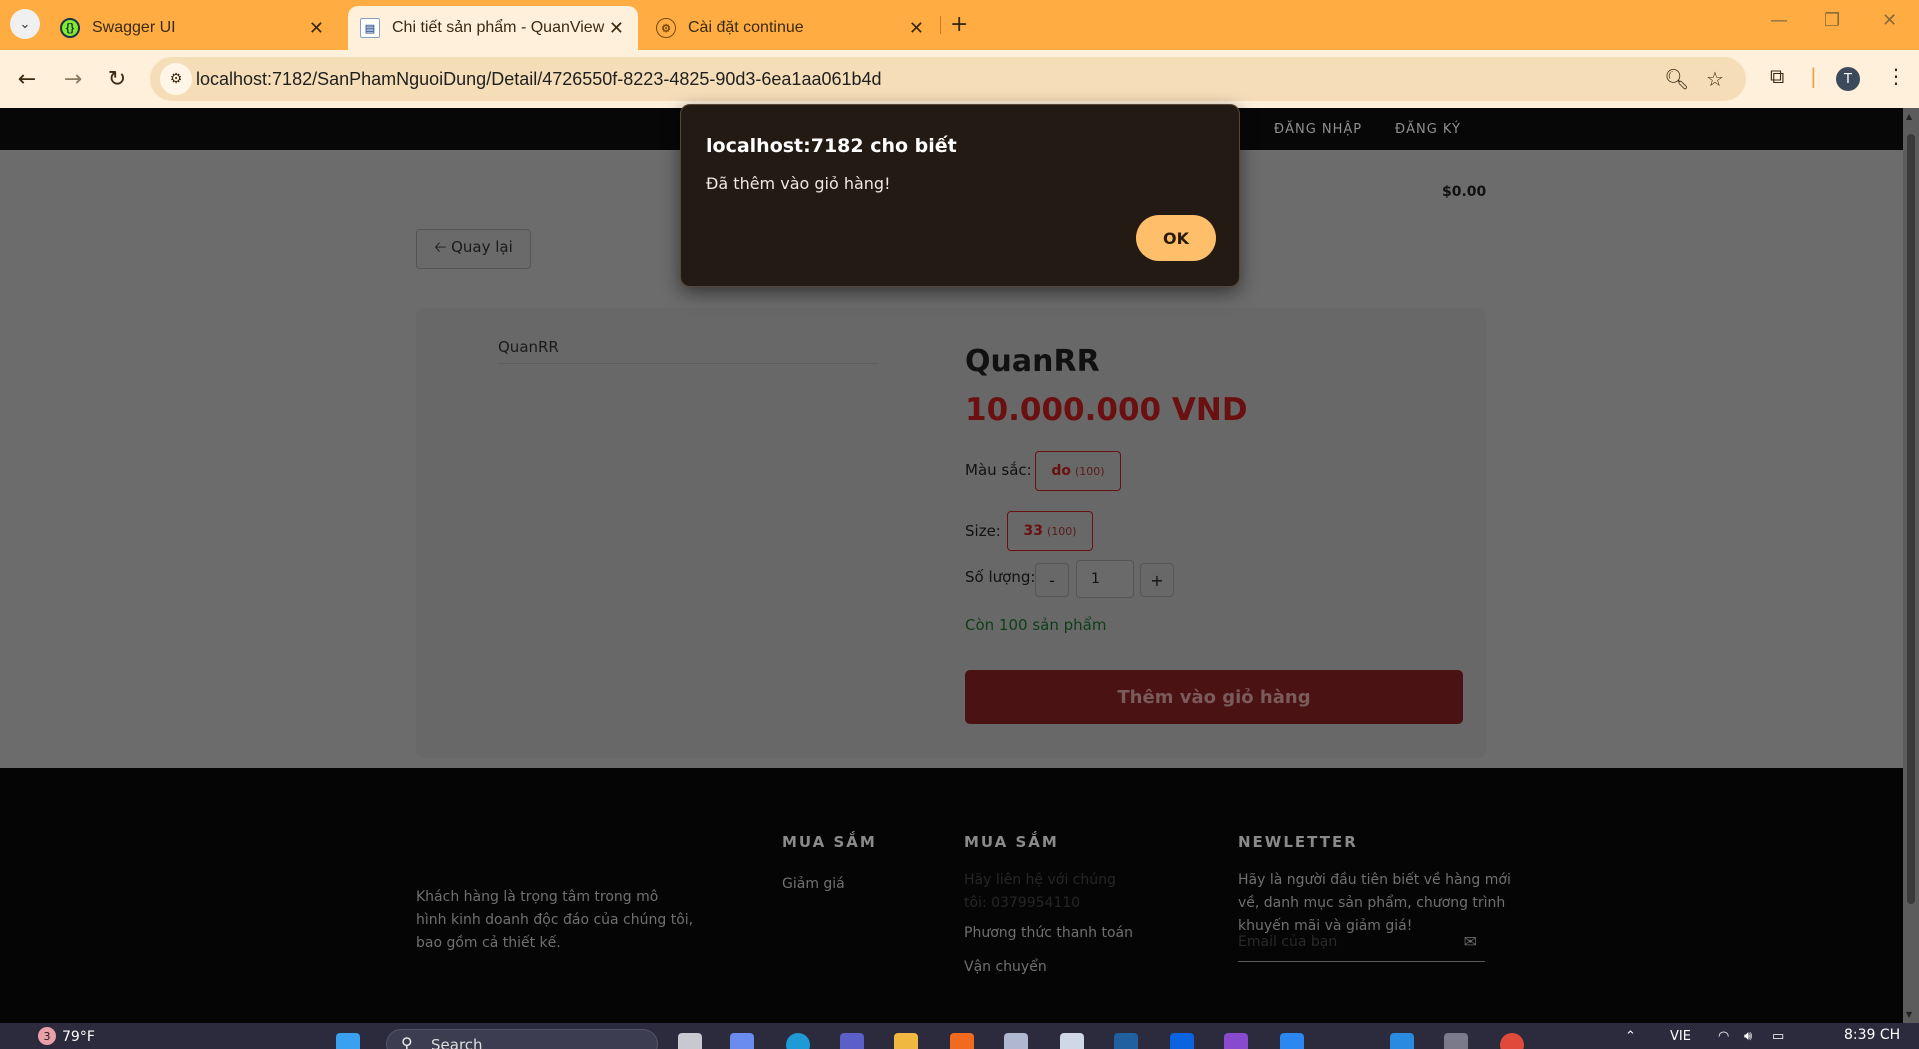 The image size is (1919, 1049). What do you see at coordinates (1072, 1041) in the screenshot?
I see `store-icon` at bounding box center [1072, 1041].